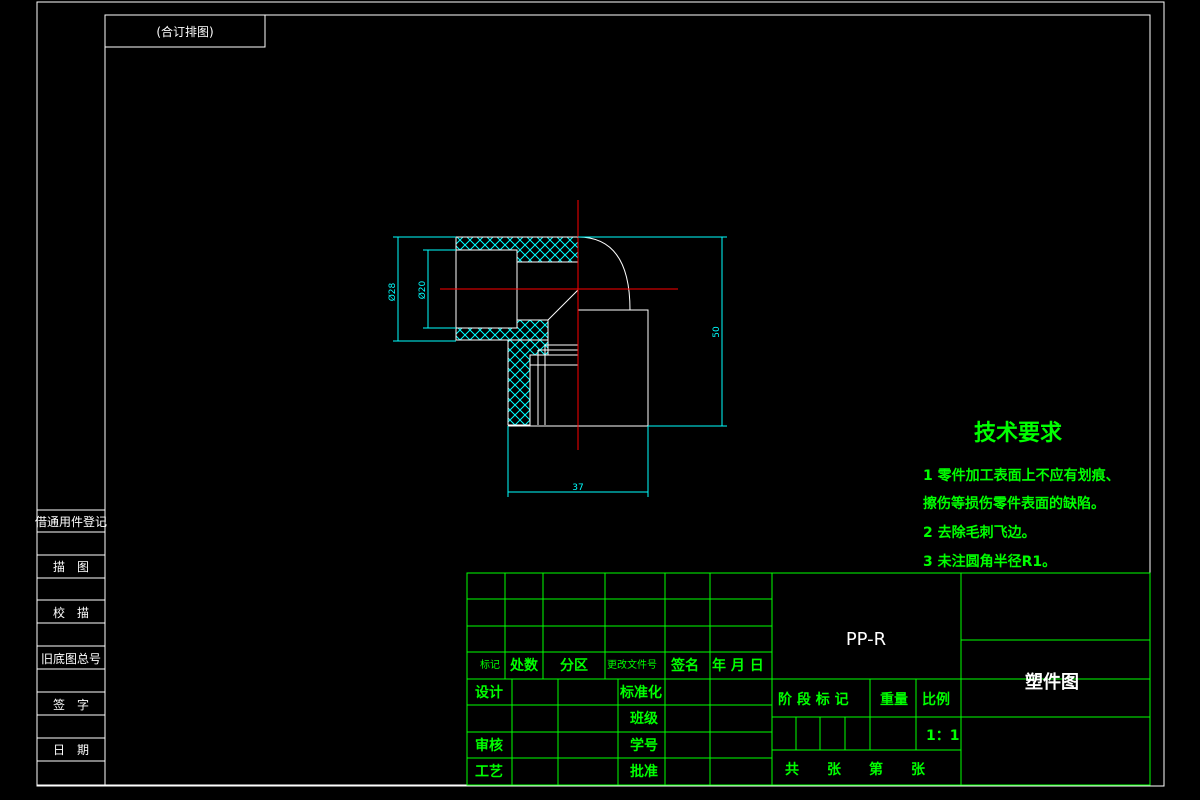 This screenshot has width=1200, height=800. Describe the element at coordinates (1021, 475) in the screenshot. I see `tech-req-line-1: 1 零件加工表面上不应有划痕、` at that location.